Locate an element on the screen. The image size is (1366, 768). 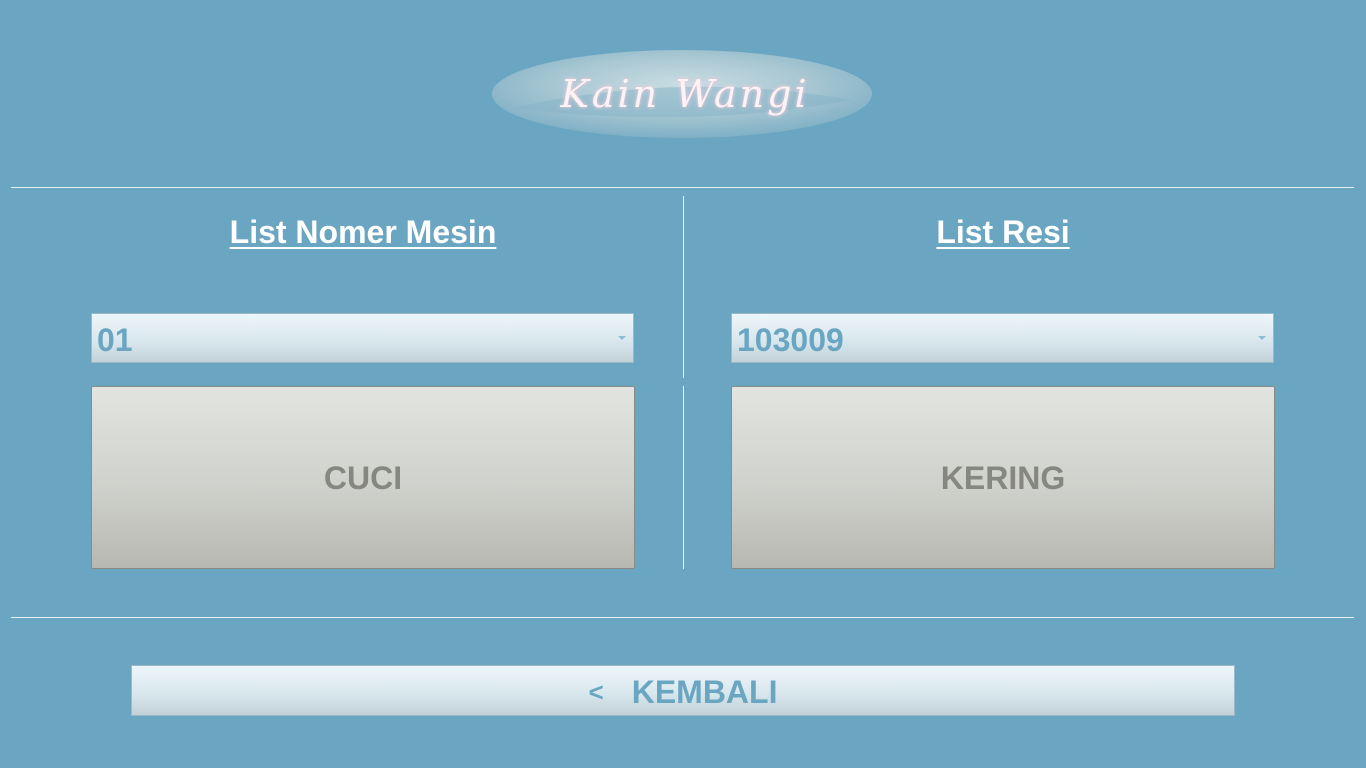
back-button: < KEMBALI is located at coordinates (683, 690).